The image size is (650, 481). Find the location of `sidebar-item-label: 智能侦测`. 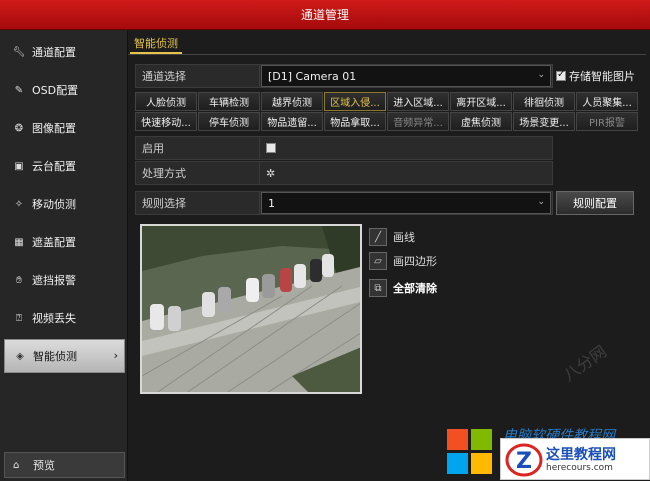

sidebar-item-label: 智能侦测 is located at coordinates (55, 356).